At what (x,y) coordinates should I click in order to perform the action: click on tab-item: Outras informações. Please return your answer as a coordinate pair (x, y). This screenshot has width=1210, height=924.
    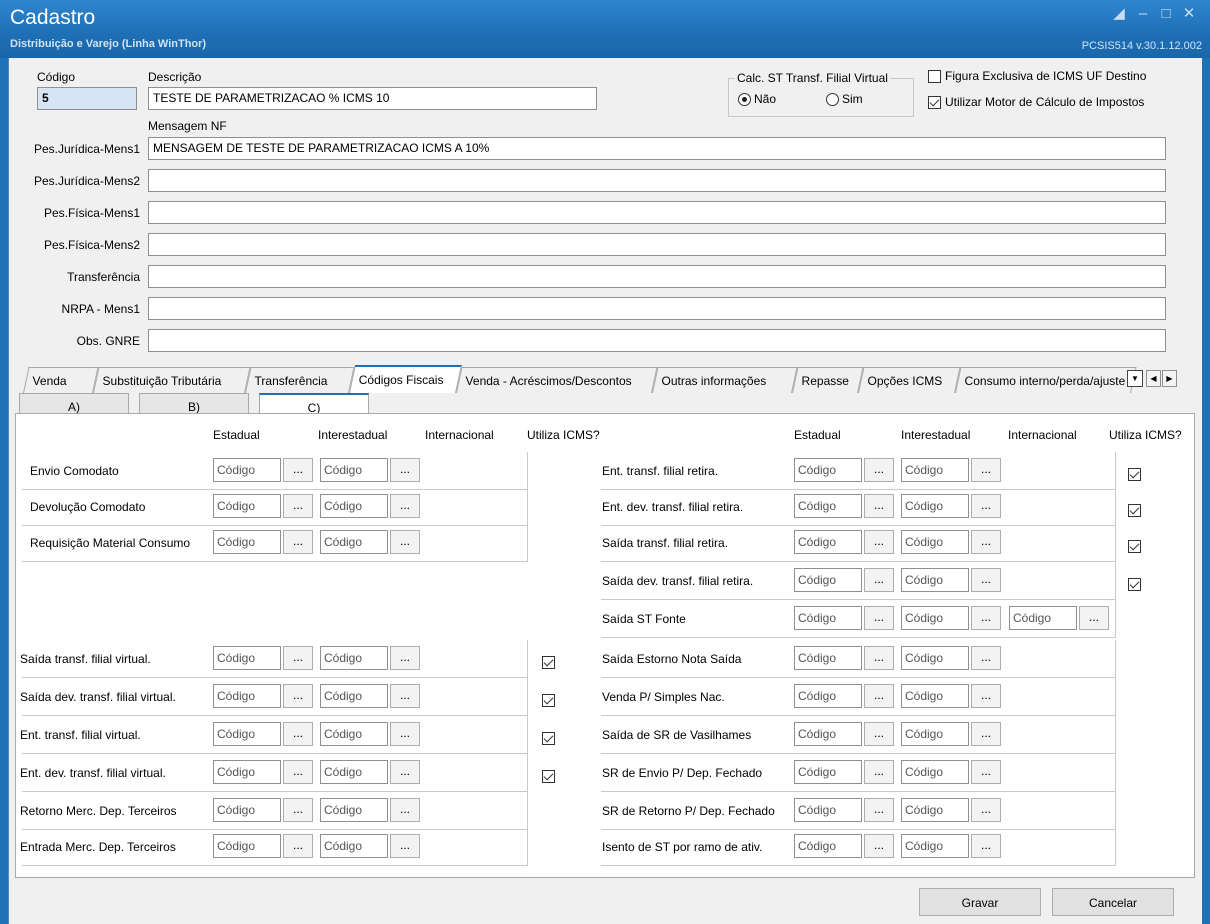
    Looking at the image, I should click on (725, 380).